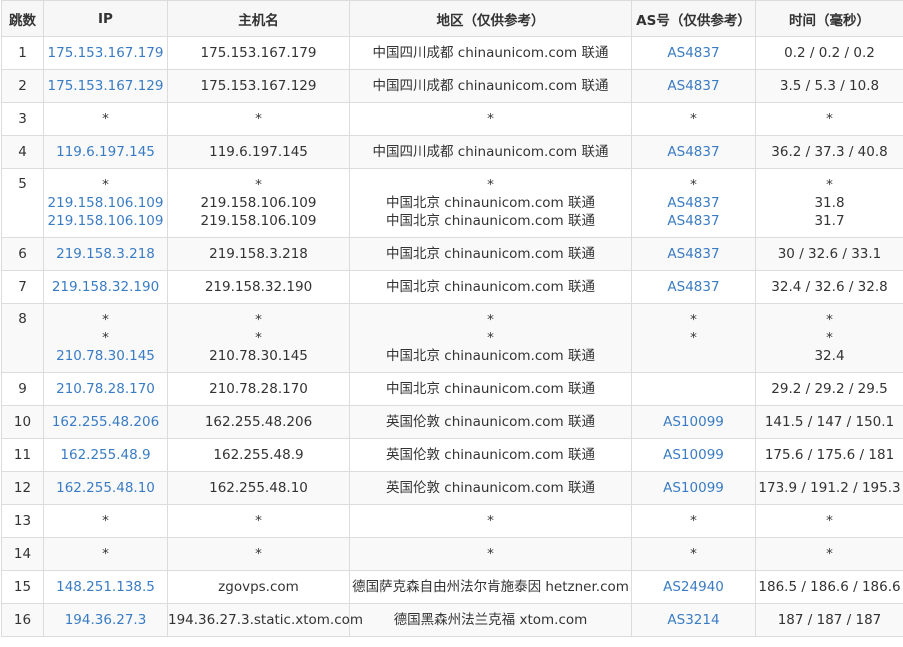 This screenshot has height=647, width=903. I want to click on hostname-text: 119.6.197.145, so click(258, 152).